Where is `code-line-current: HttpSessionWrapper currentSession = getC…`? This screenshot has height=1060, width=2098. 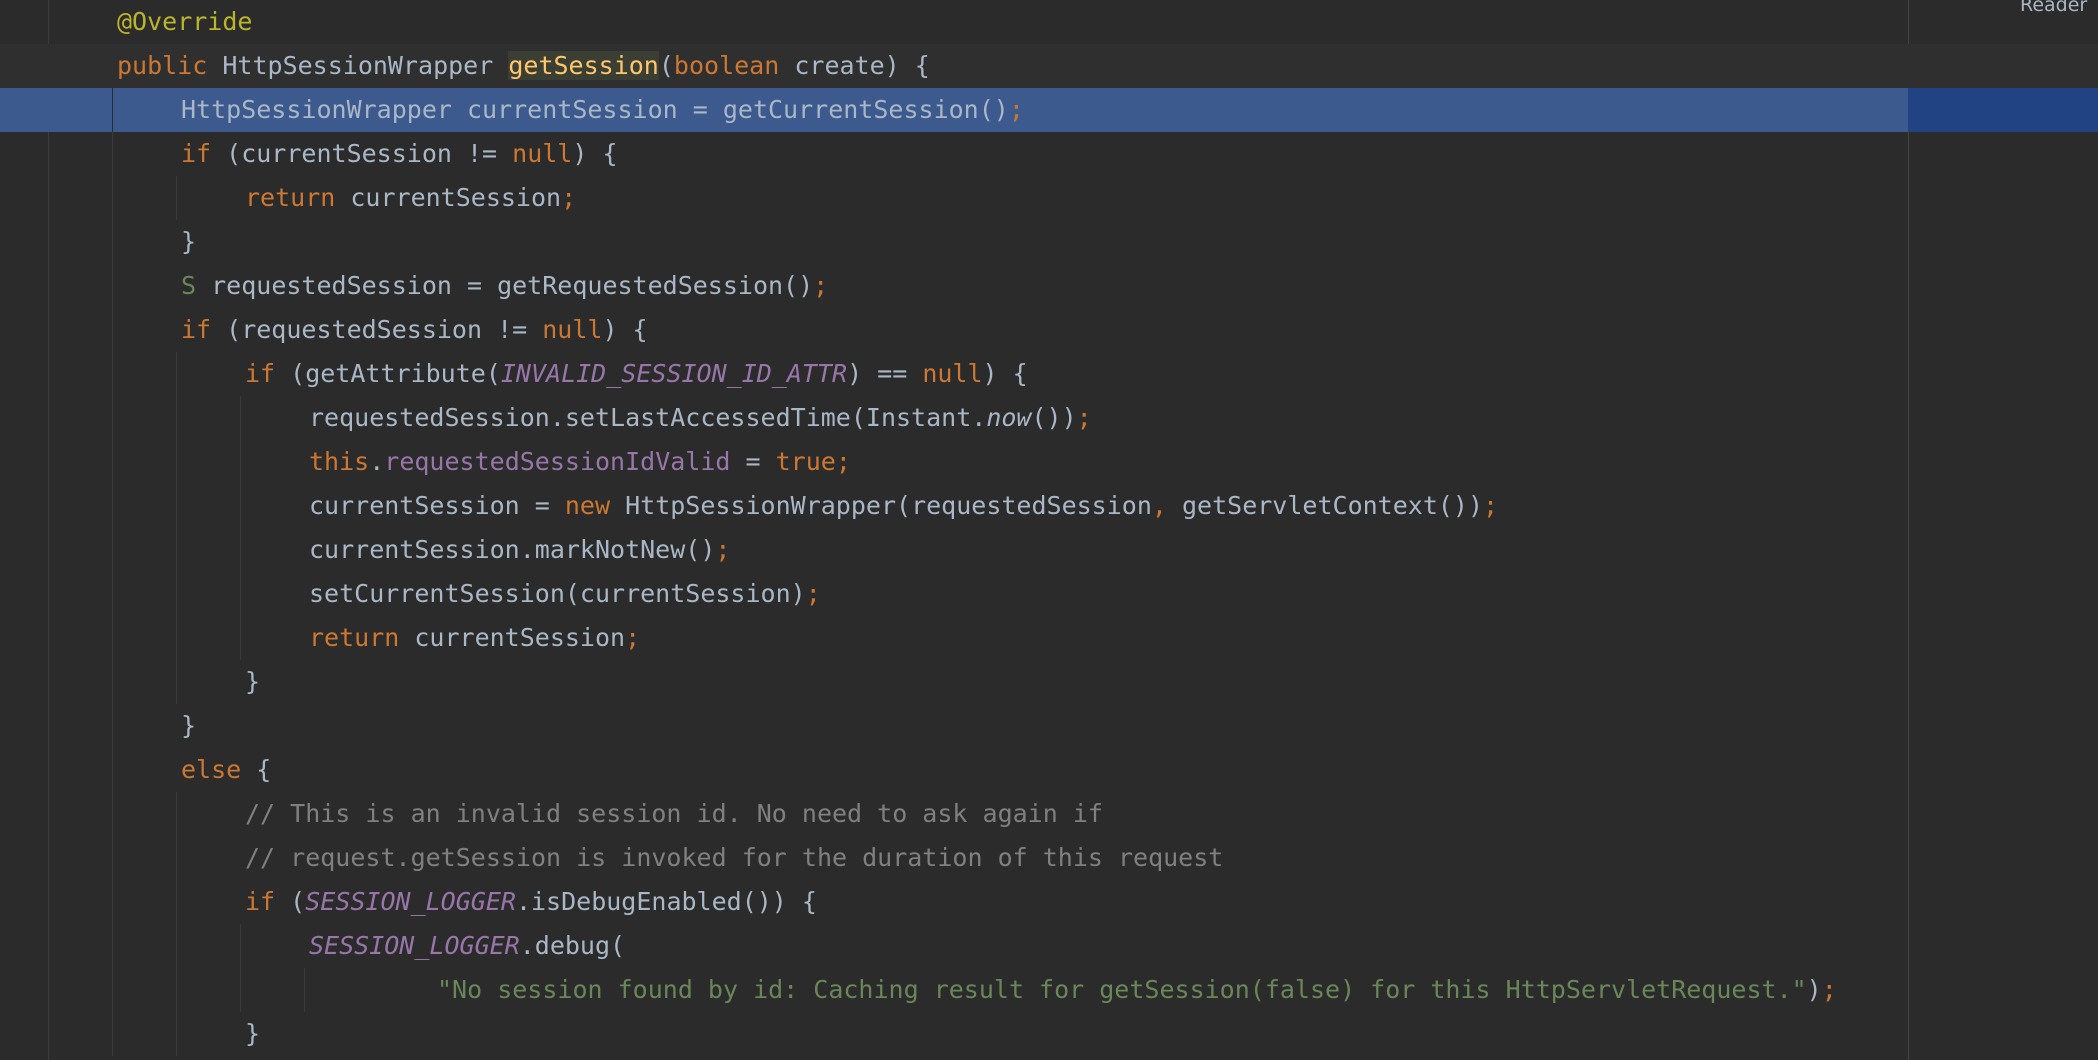
code-line-current: HttpSessionWrapper currentSession = getC… is located at coordinates (1049, 110).